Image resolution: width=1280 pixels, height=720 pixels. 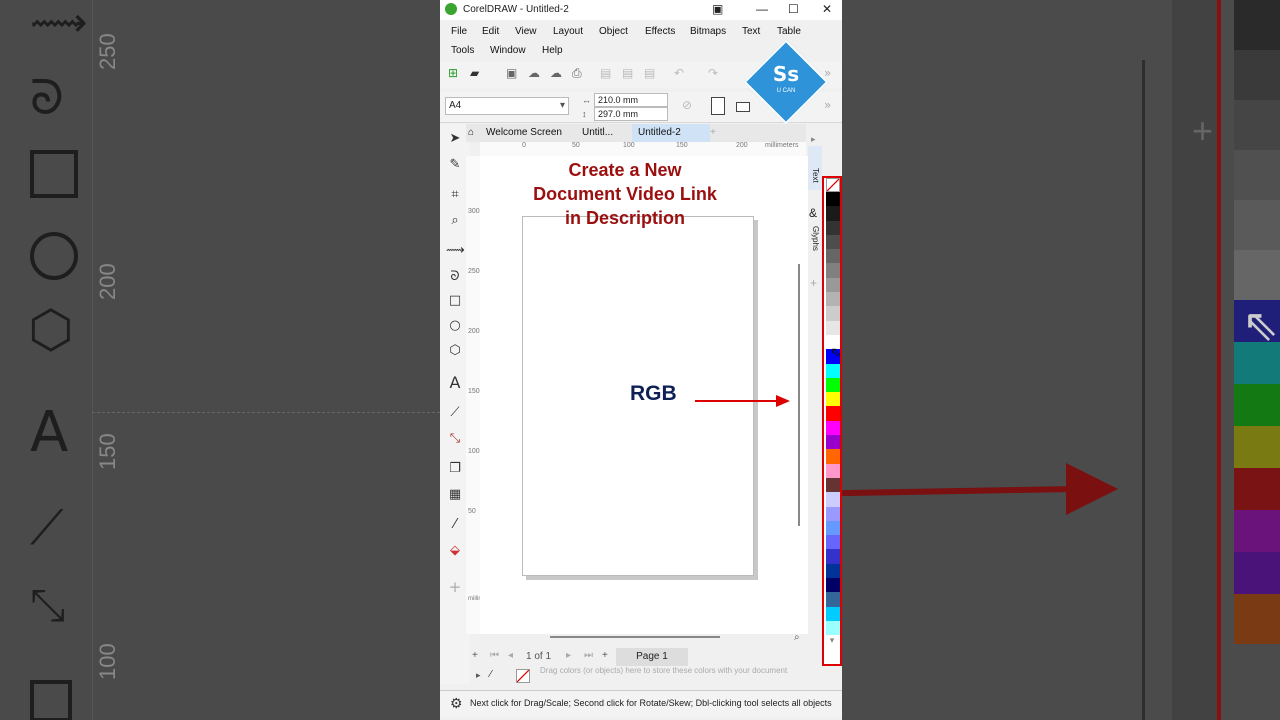 What do you see at coordinates (605, 73) in the screenshot?
I see `cut-icon: ▤` at bounding box center [605, 73].